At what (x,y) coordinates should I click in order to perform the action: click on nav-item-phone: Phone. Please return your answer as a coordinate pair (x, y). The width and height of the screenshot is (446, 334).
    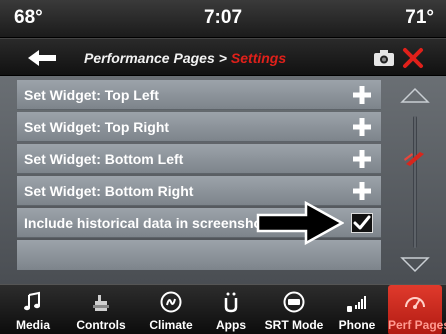
    Looking at the image, I should click on (357, 309).